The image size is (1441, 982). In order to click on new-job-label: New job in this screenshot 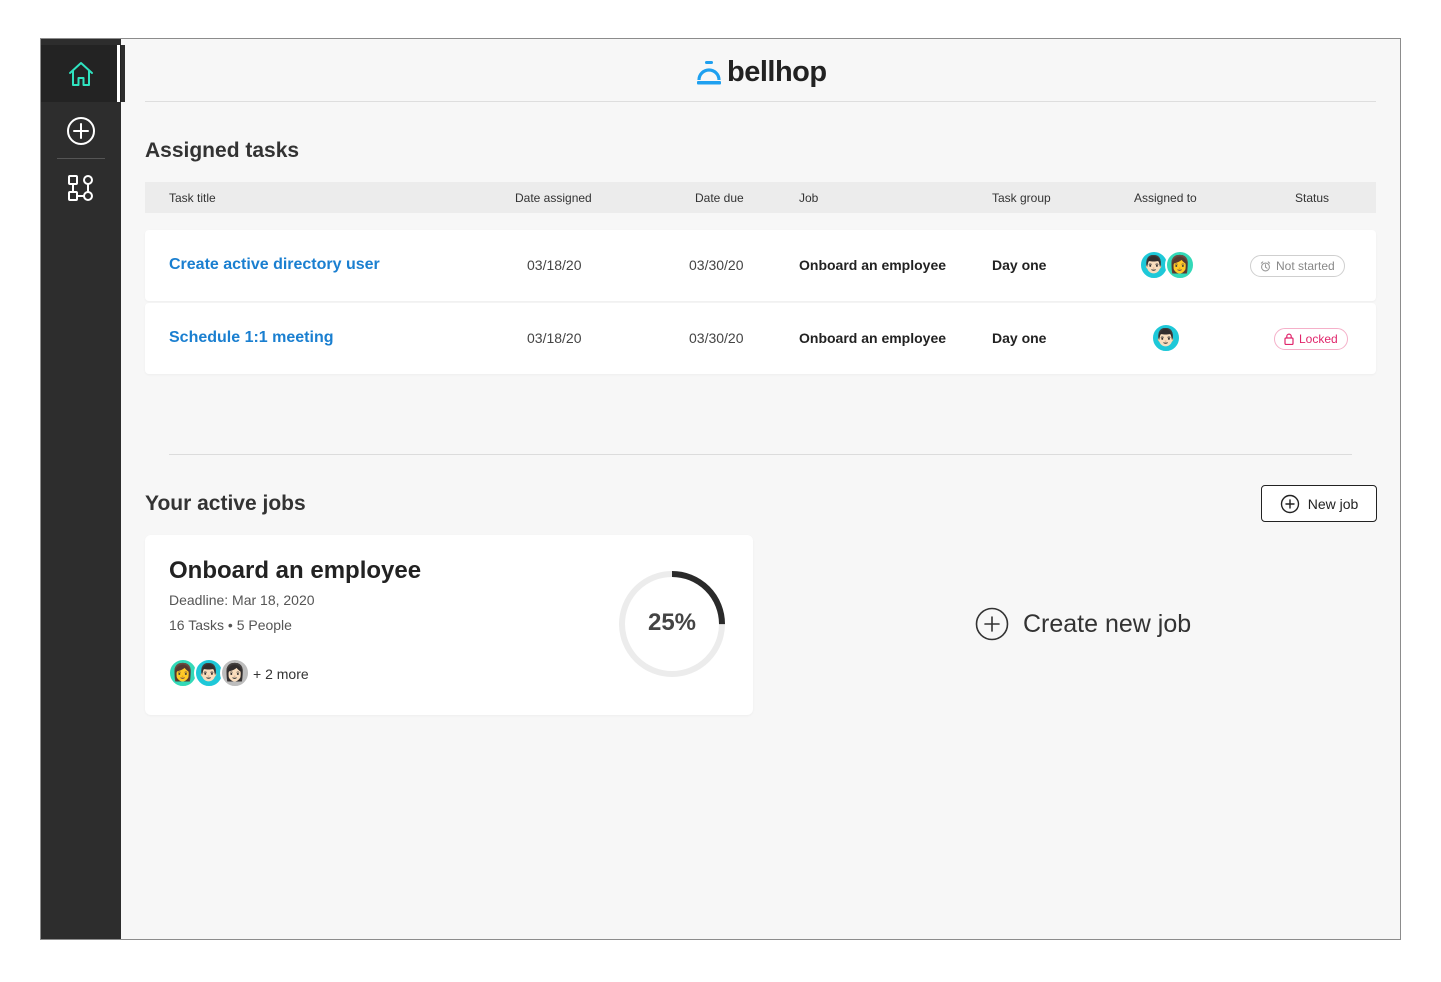, I will do `click(1333, 503)`.